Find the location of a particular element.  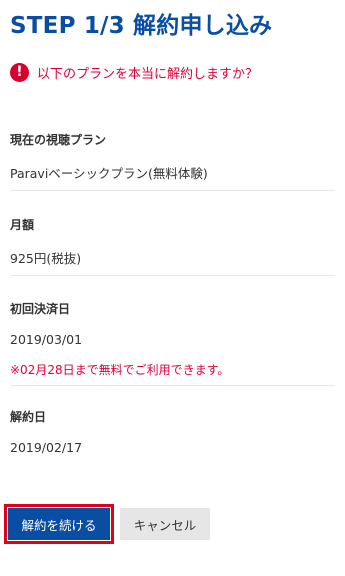

warning-message: ! 以下のプランを本当に解約しますか？ is located at coordinates (134, 72).